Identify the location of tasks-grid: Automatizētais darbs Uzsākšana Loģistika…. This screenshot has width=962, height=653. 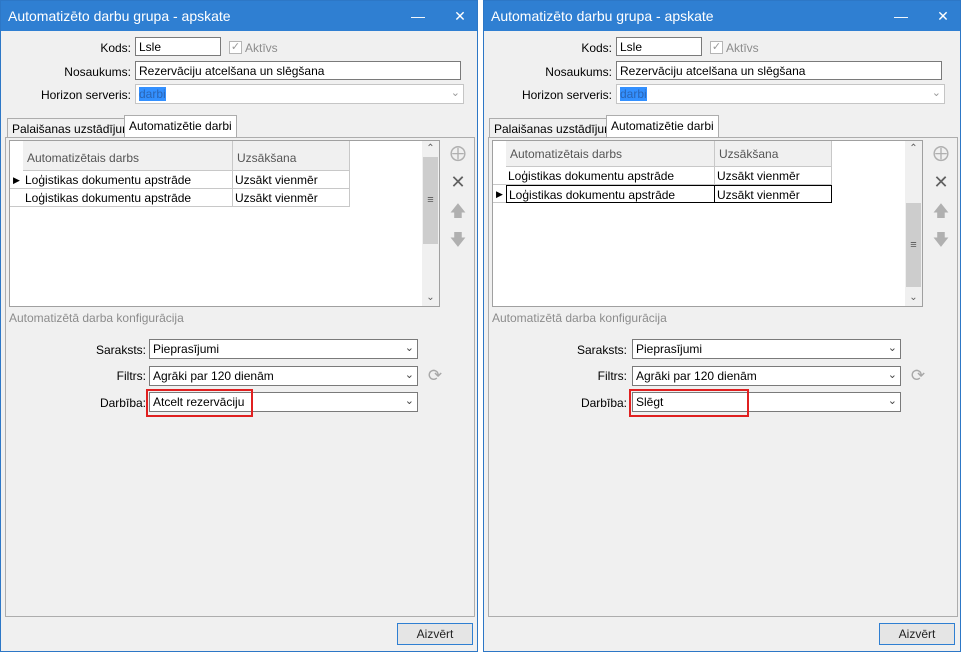
(707, 223).